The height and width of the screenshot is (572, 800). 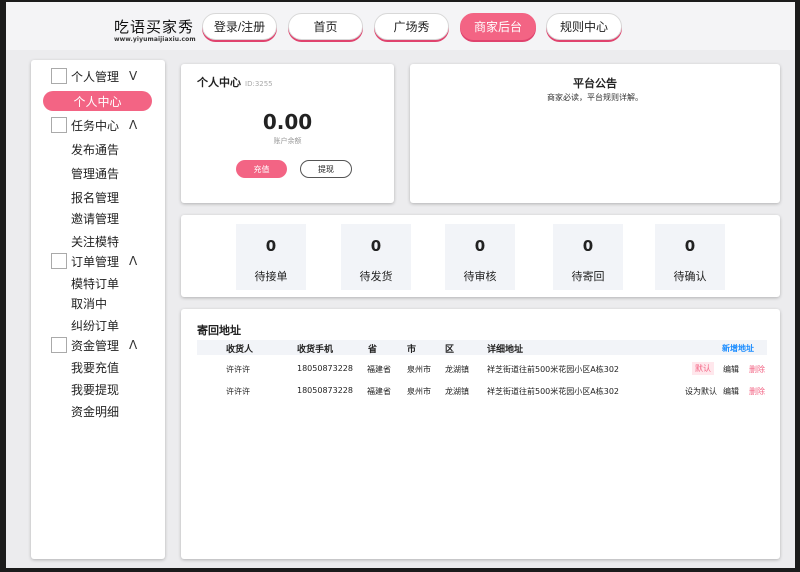 What do you see at coordinates (325, 26) in the screenshot?
I see `nav-home-button: 首页` at bounding box center [325, 26].